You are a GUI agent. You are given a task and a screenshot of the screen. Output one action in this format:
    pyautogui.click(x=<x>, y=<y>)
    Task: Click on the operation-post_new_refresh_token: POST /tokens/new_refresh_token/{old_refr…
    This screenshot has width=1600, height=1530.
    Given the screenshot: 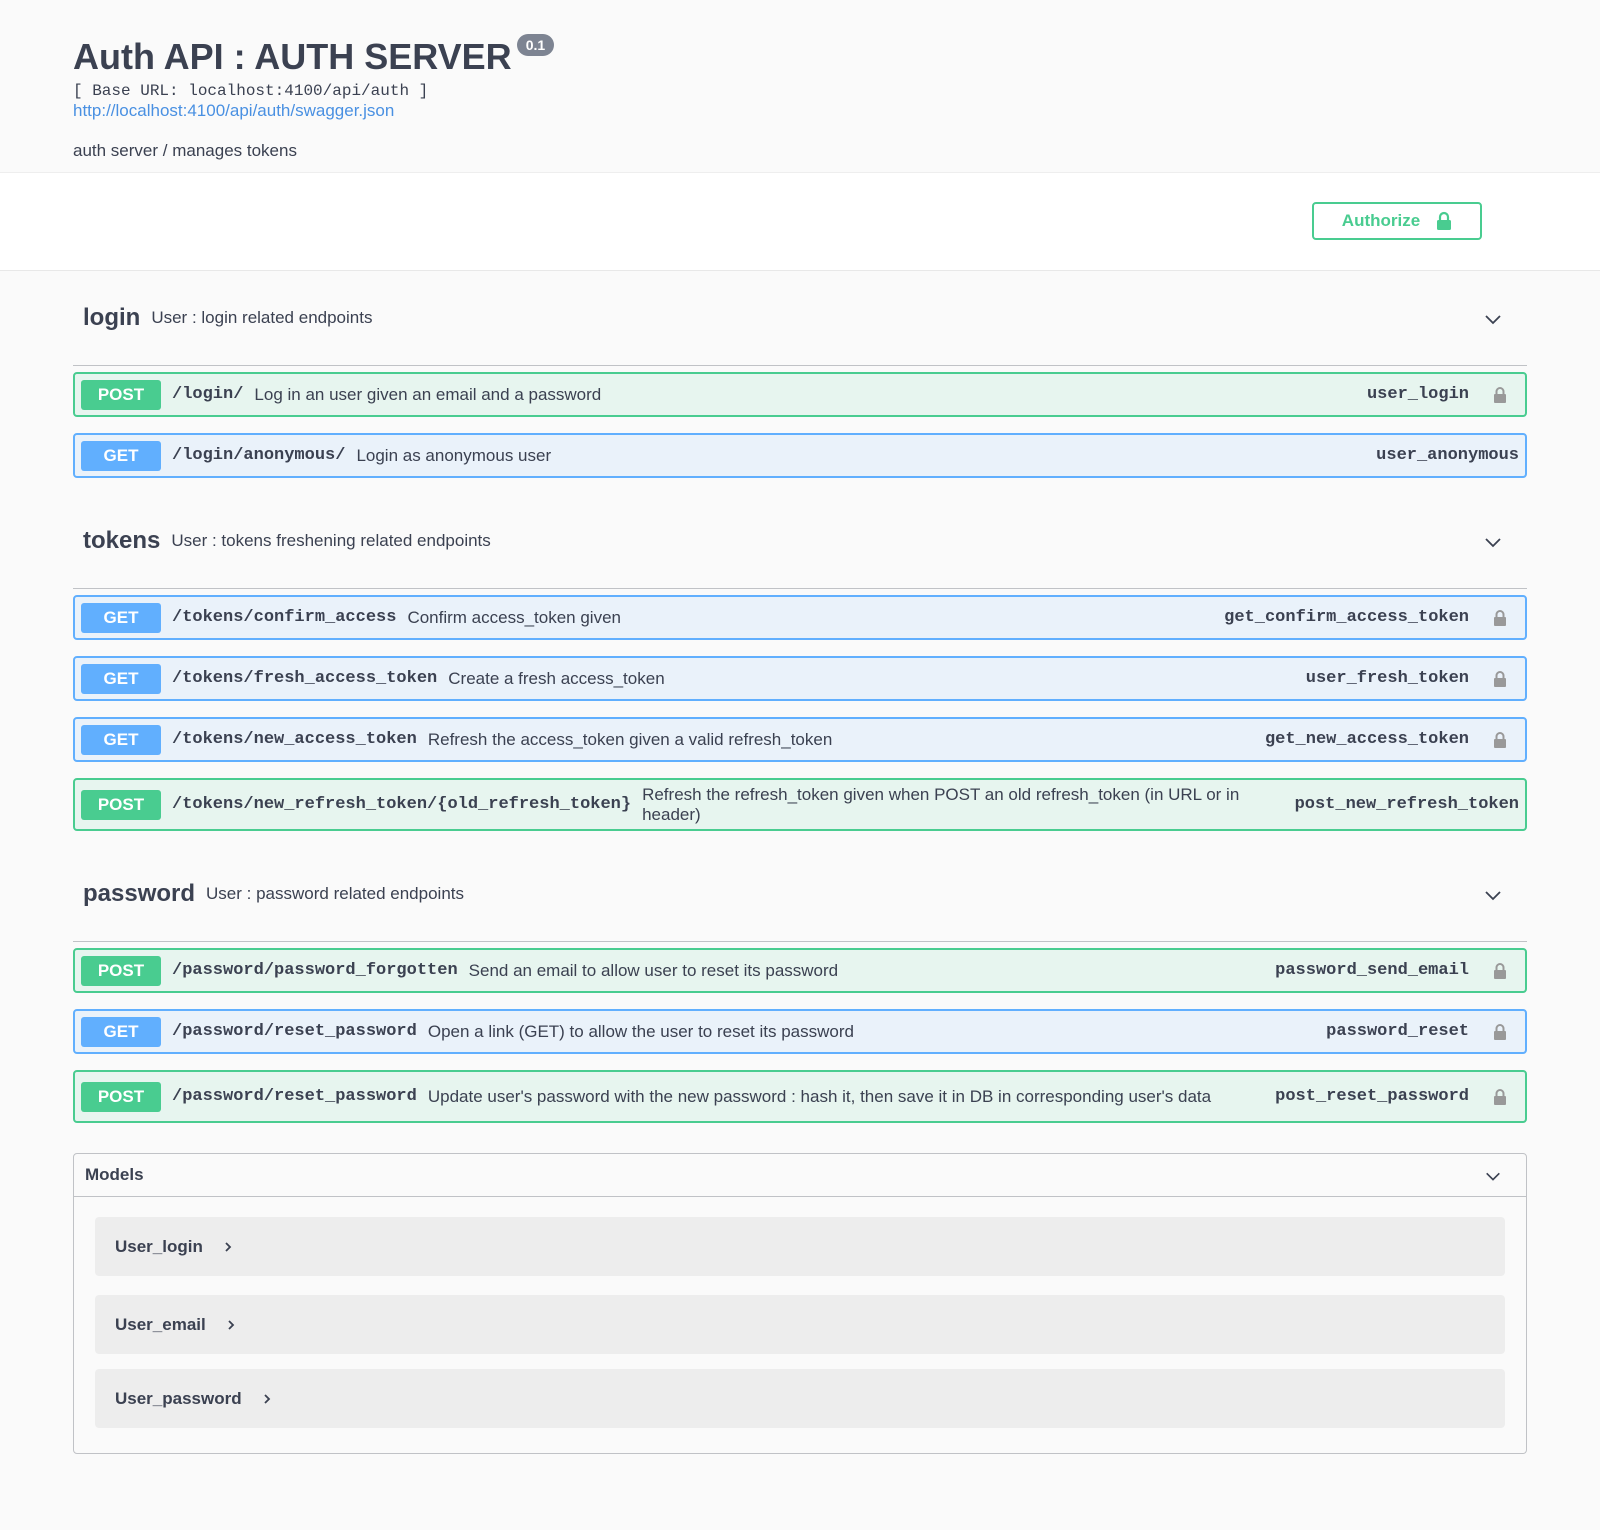 What is the action you would take?
    pyautogui.click(x=800, y=804)
    